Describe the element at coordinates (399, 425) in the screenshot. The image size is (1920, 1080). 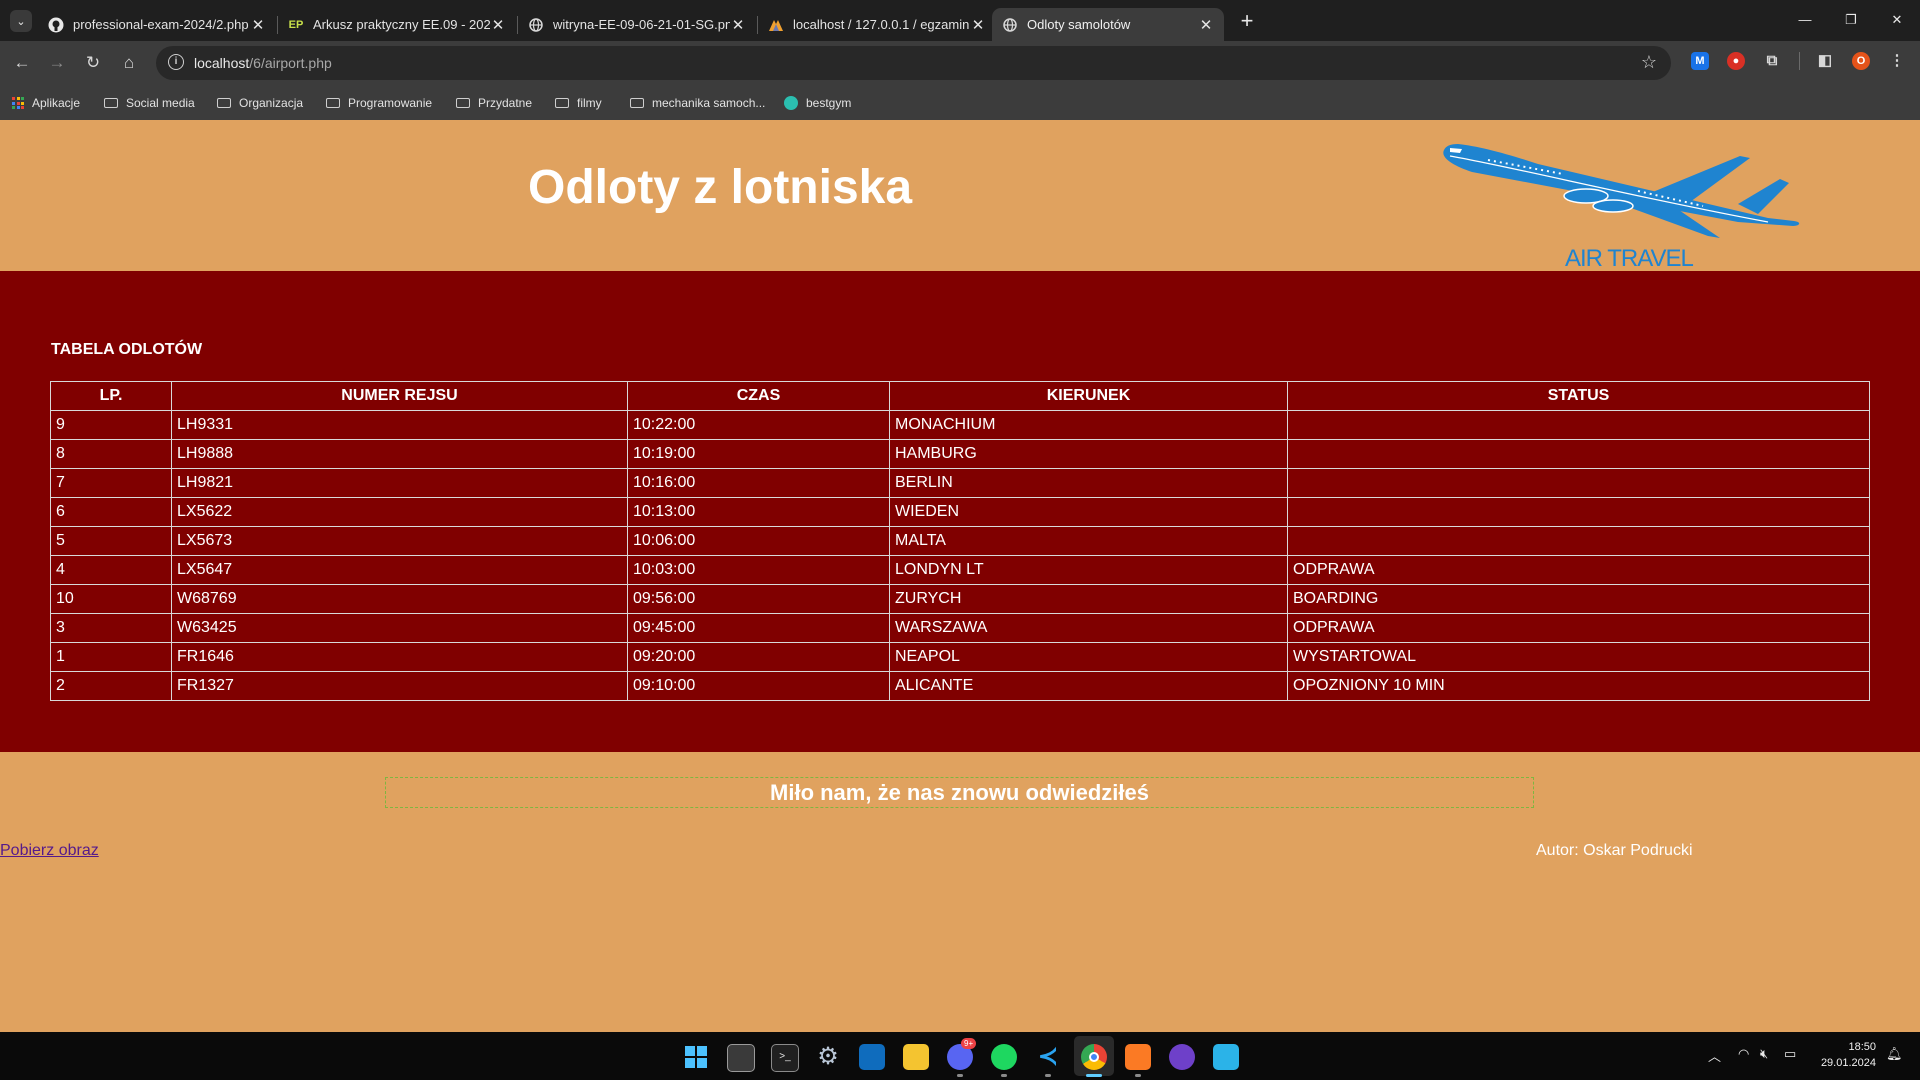
I see `cell-flight: LH9331` at that location.